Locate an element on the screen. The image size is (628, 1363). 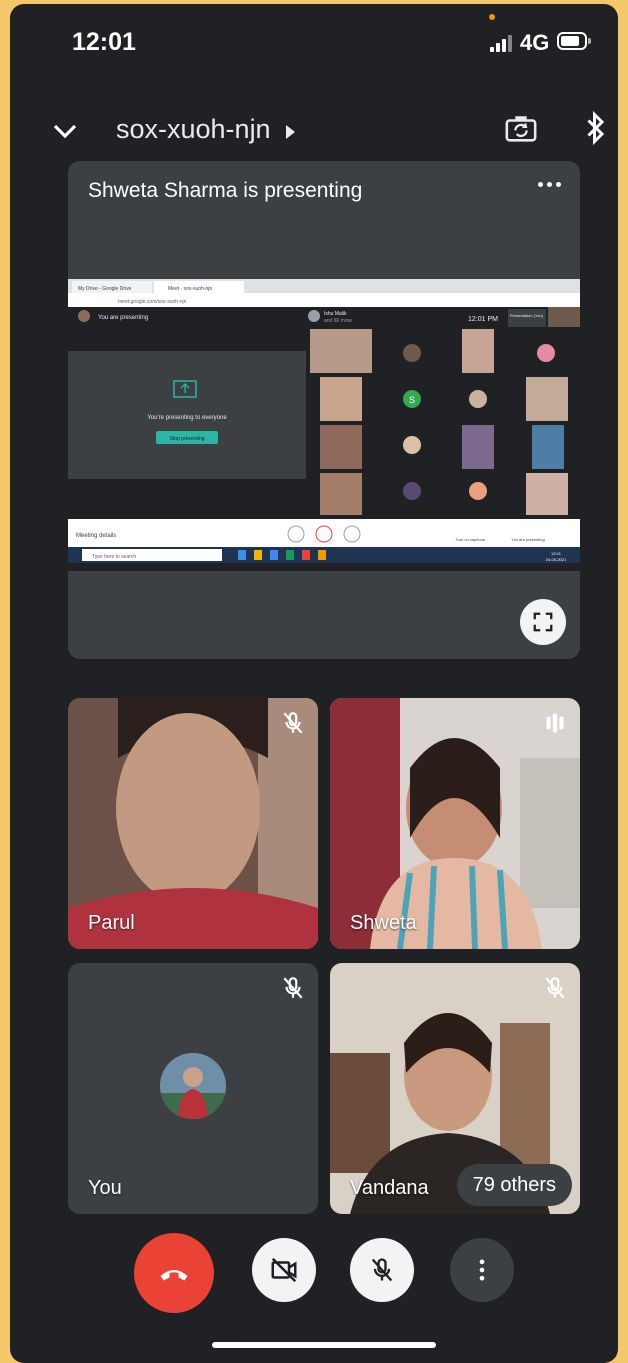
mic-toggle-button is located at coordinates (382, 1270).